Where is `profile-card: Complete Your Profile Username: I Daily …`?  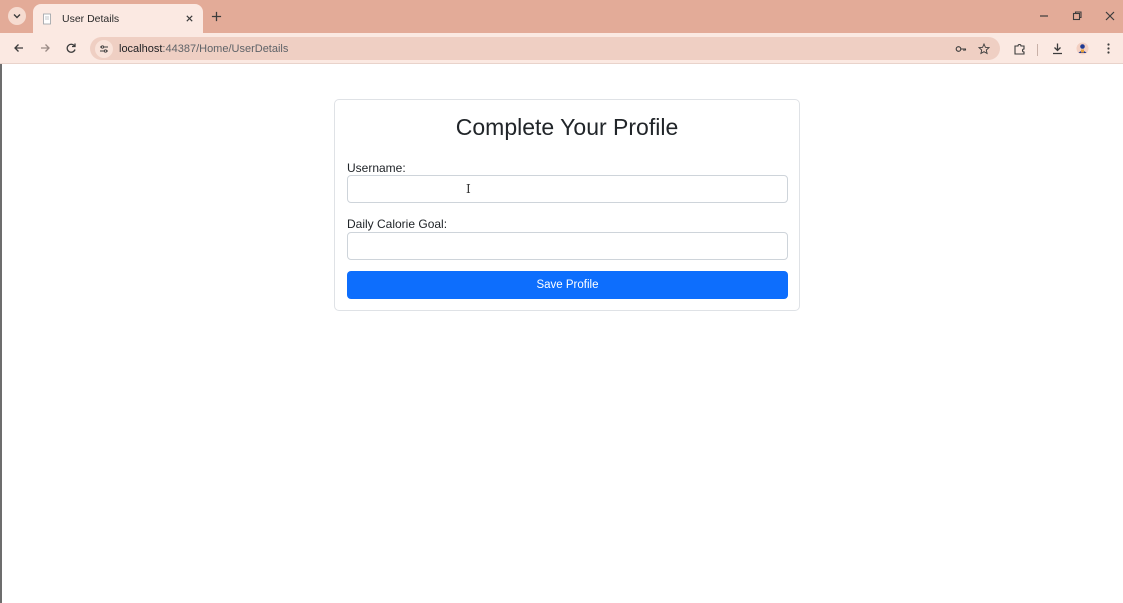
profile-card: Complete Your Profile Username: I Daily … is located at coordinates (567, 205).